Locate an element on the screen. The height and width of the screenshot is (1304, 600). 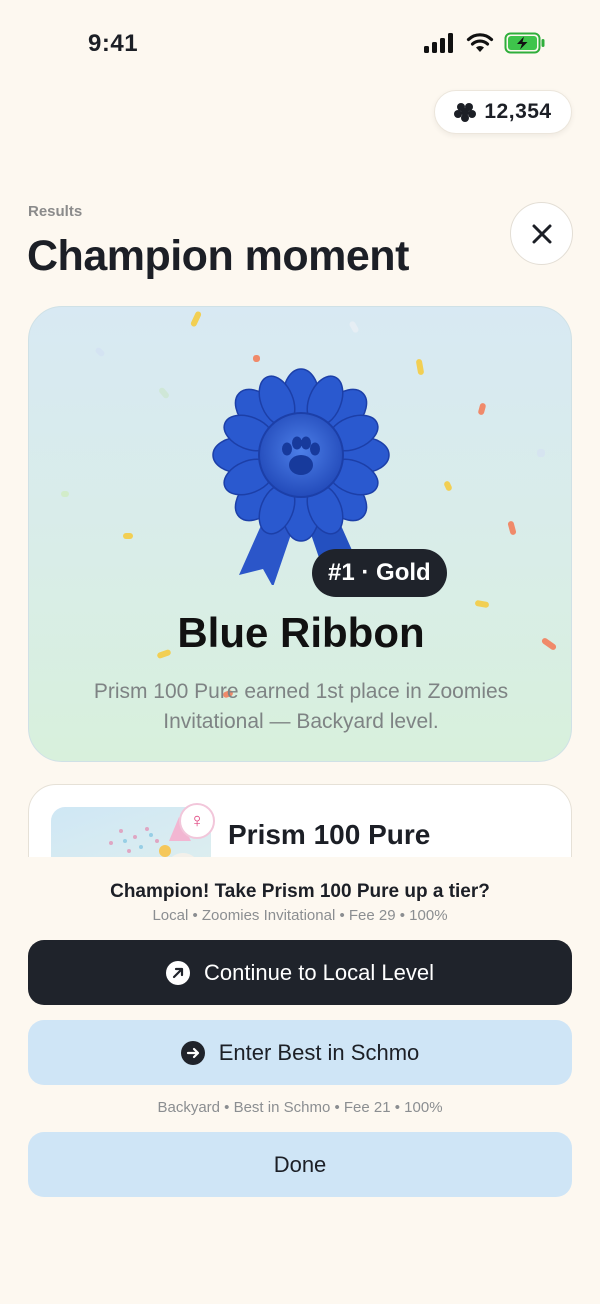
cta-headline: Champion! Take Prism 100 Pure up a tier? is located at coordinates (300, 891).